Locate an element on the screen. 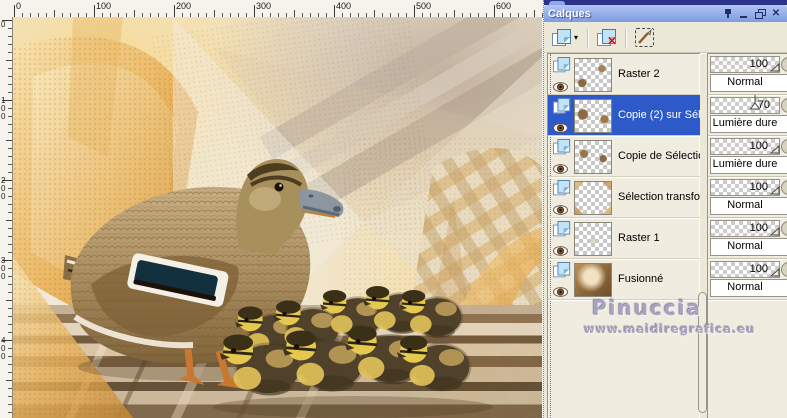 This screenshot has width=787, height=418. ruler-label: 600 is located at coordinates (504, 6).